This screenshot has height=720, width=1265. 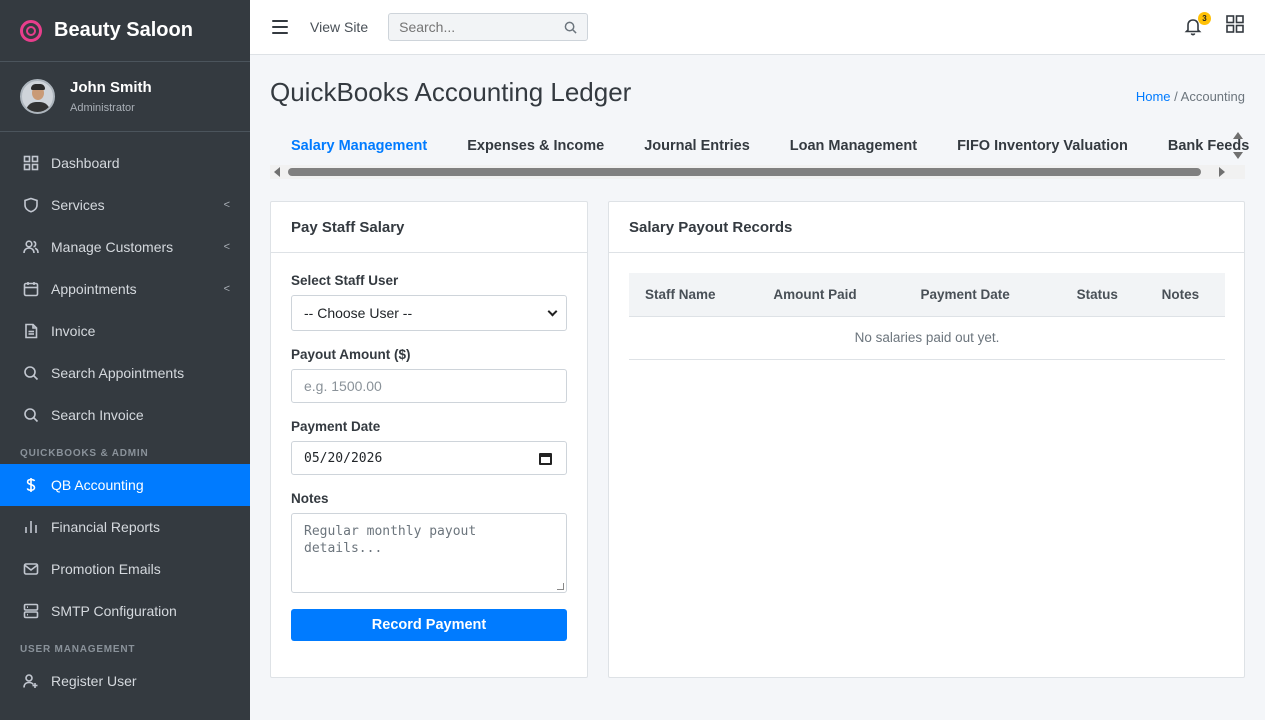 What do you see at coordinates (31, 569) in the screenshot?
I see `mail-icon` at bounding box center [31, 569].